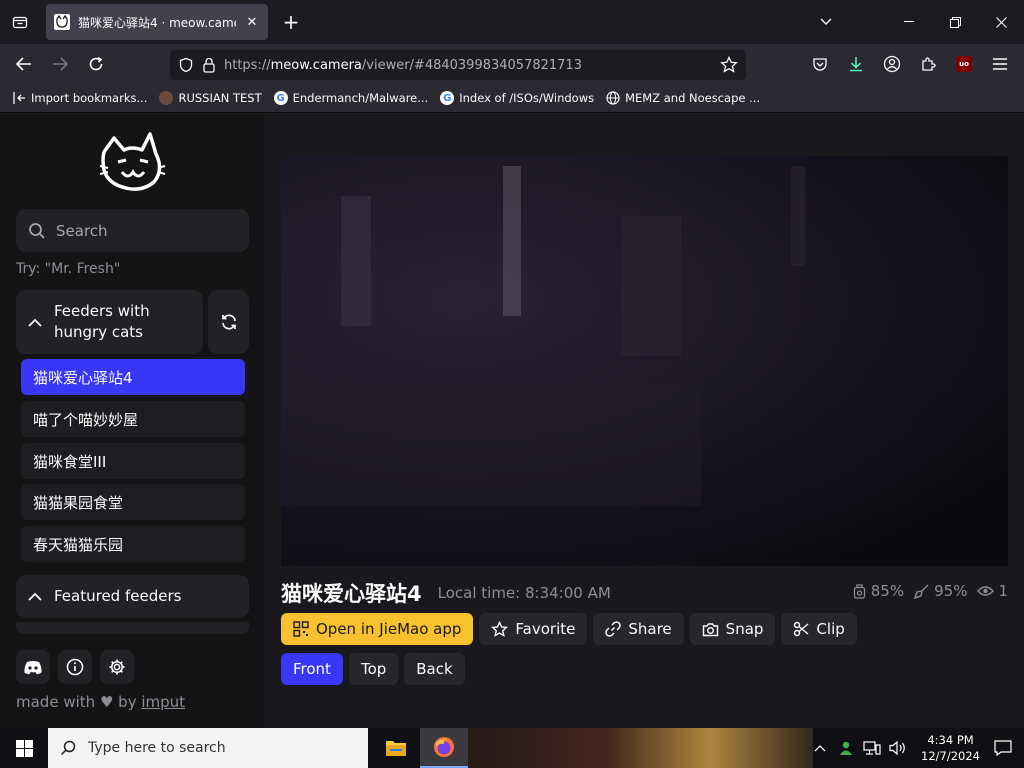 The height and width of the screenshot is (768, 1024). What do you see at coordinates (878, 591) in the screenshot?
I see `food-level: 85%` at bounding box center [878, 591].